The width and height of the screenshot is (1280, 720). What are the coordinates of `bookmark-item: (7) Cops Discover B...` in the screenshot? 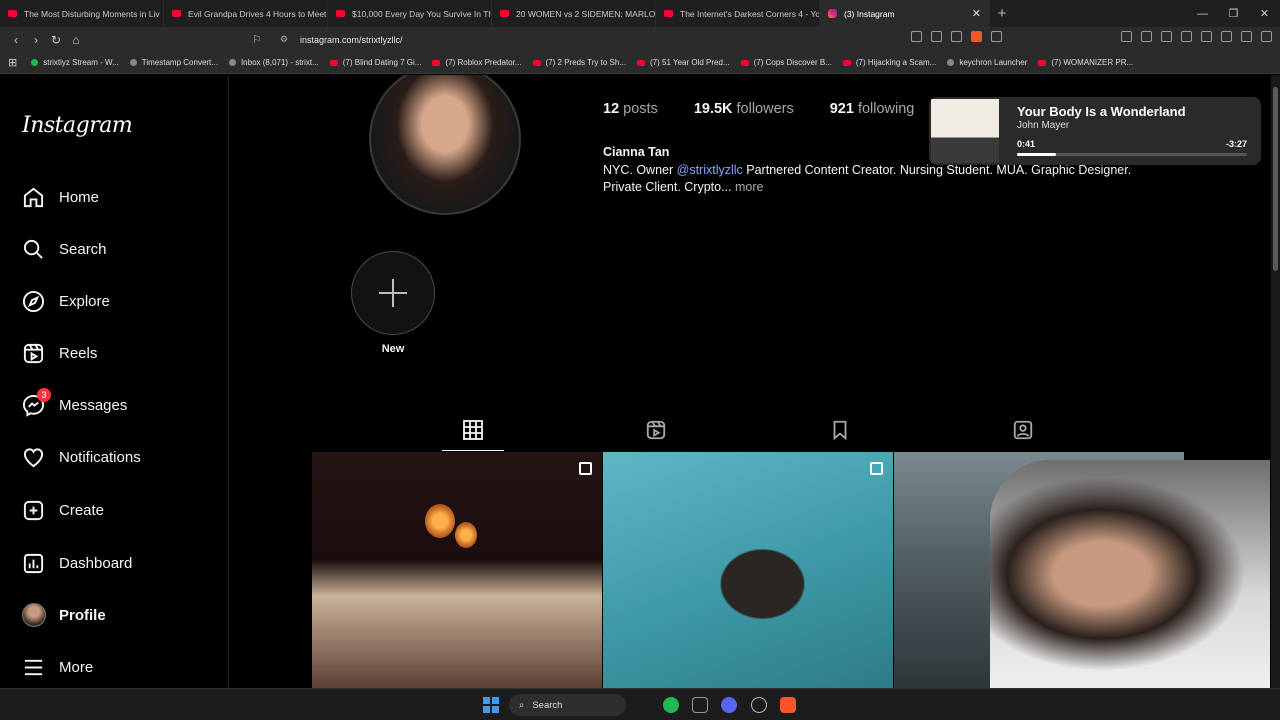 It's located at (786, 62).